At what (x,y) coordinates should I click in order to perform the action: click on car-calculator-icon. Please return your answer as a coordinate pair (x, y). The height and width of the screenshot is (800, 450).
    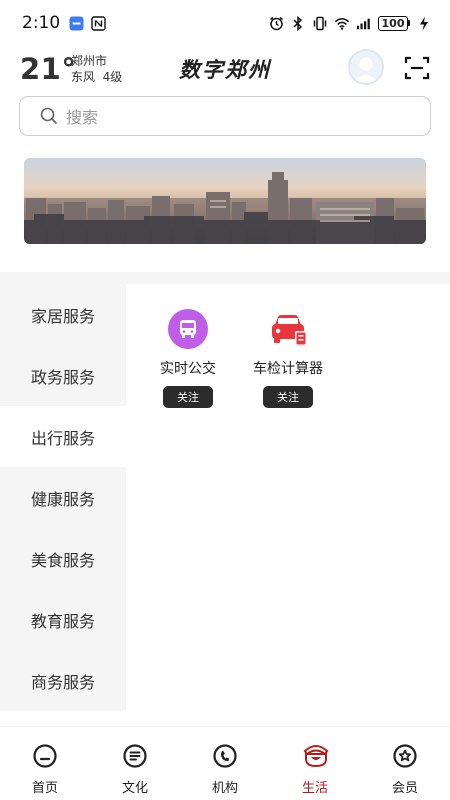
    Looking at the image, I should click on (288, 329).